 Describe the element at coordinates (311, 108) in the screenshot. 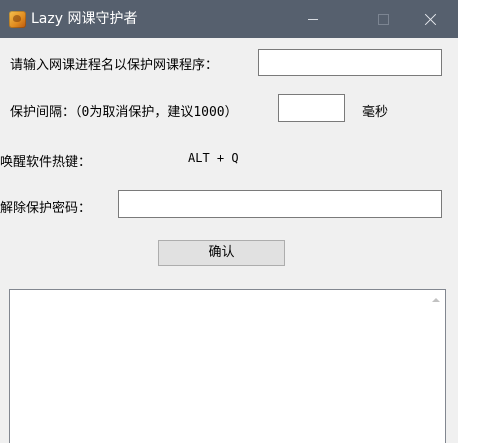

I see `interval-input` at that location.